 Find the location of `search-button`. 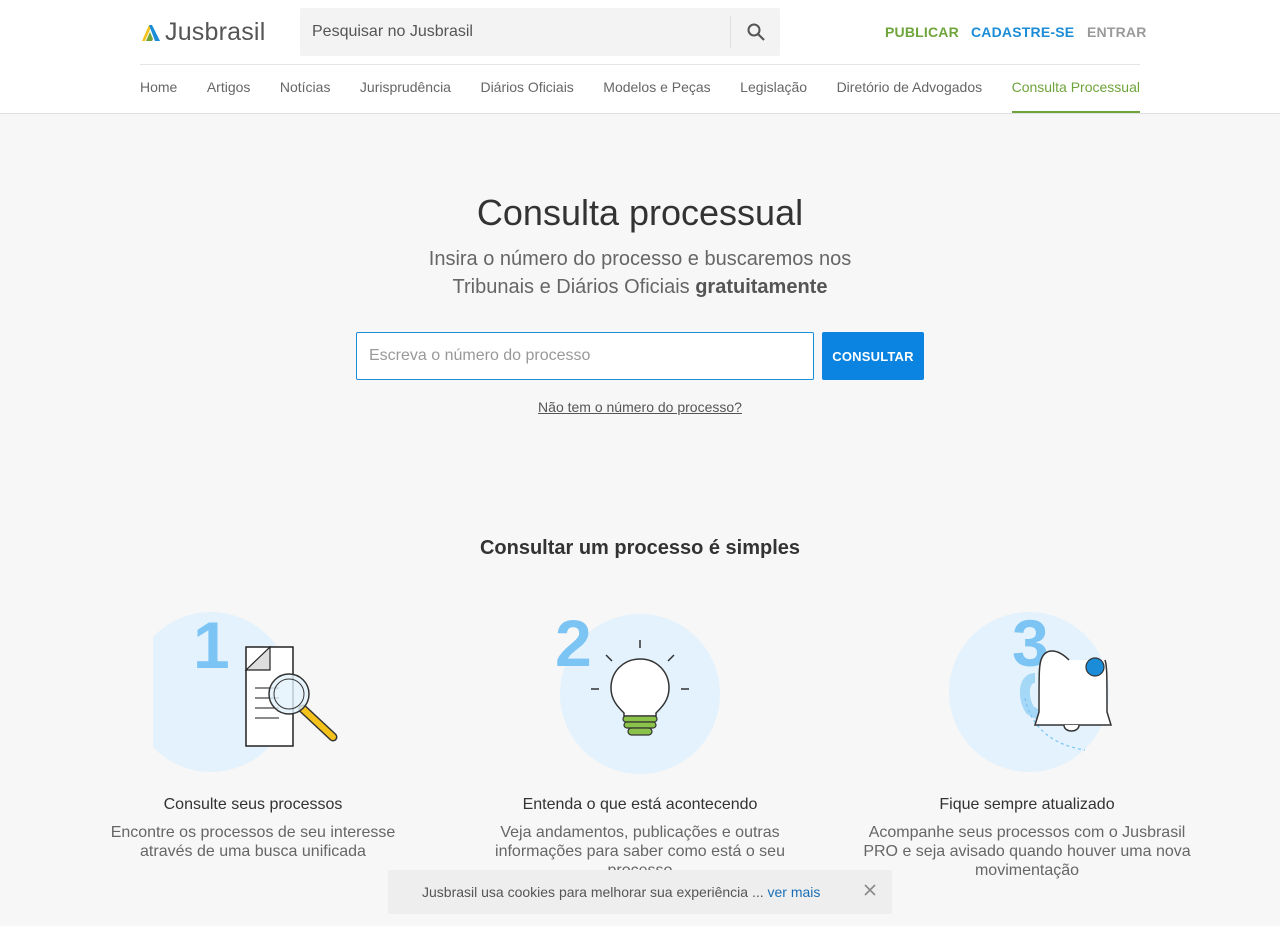

search-button is located at coordinates (755, 32).